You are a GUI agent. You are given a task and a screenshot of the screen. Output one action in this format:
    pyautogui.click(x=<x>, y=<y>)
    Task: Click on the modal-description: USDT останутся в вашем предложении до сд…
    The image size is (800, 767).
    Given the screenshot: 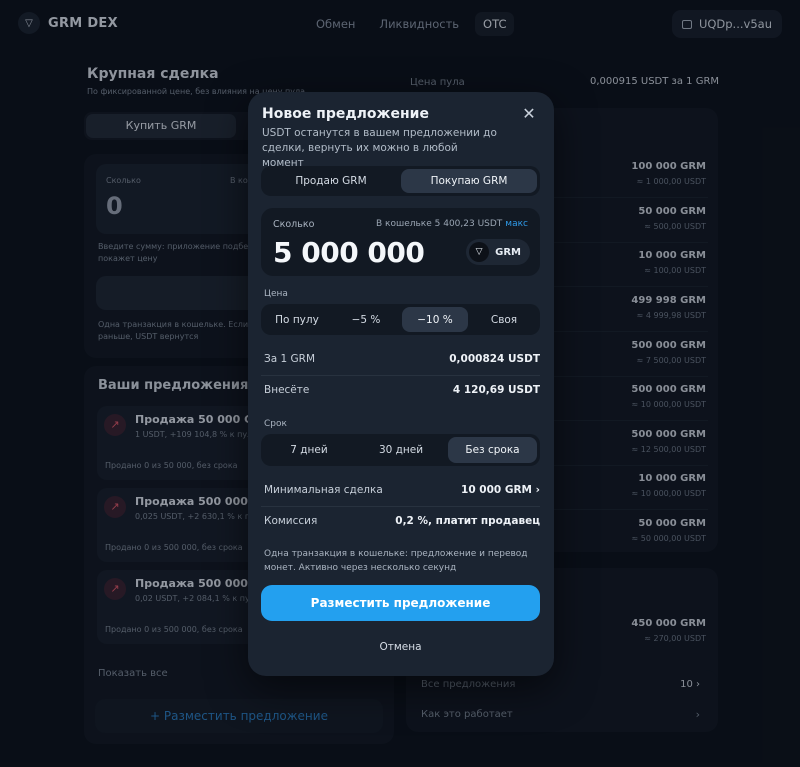 What is the action you would take?
    pyautogui.click(x=379, y=148)
    